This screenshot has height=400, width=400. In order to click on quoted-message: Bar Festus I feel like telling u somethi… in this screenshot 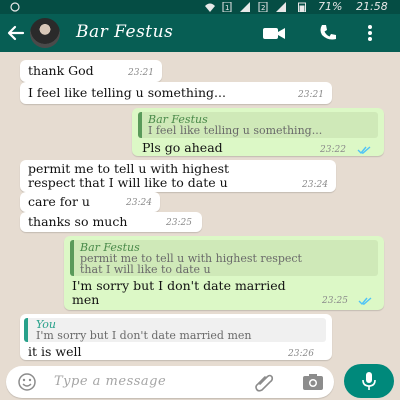, I will do `click(258, 125)`.